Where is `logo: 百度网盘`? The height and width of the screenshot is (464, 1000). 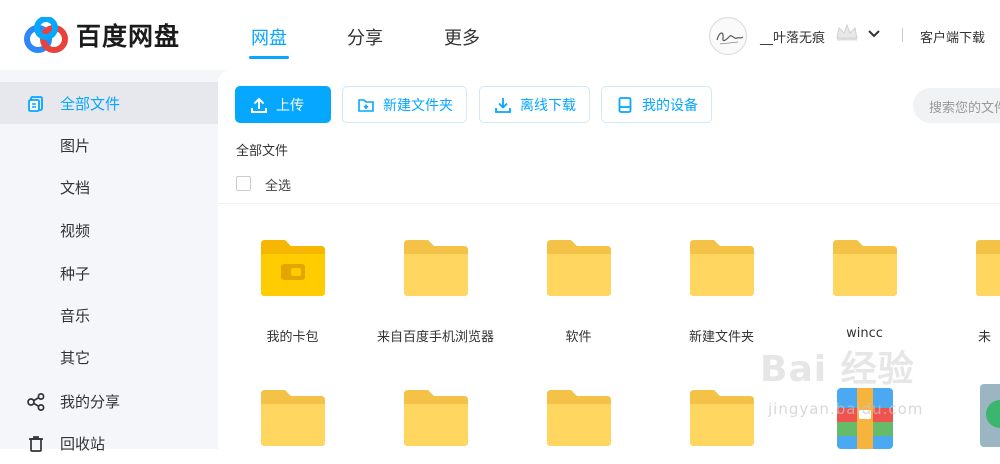 logo: 百度网盘 is located at coordinates (101, 35).